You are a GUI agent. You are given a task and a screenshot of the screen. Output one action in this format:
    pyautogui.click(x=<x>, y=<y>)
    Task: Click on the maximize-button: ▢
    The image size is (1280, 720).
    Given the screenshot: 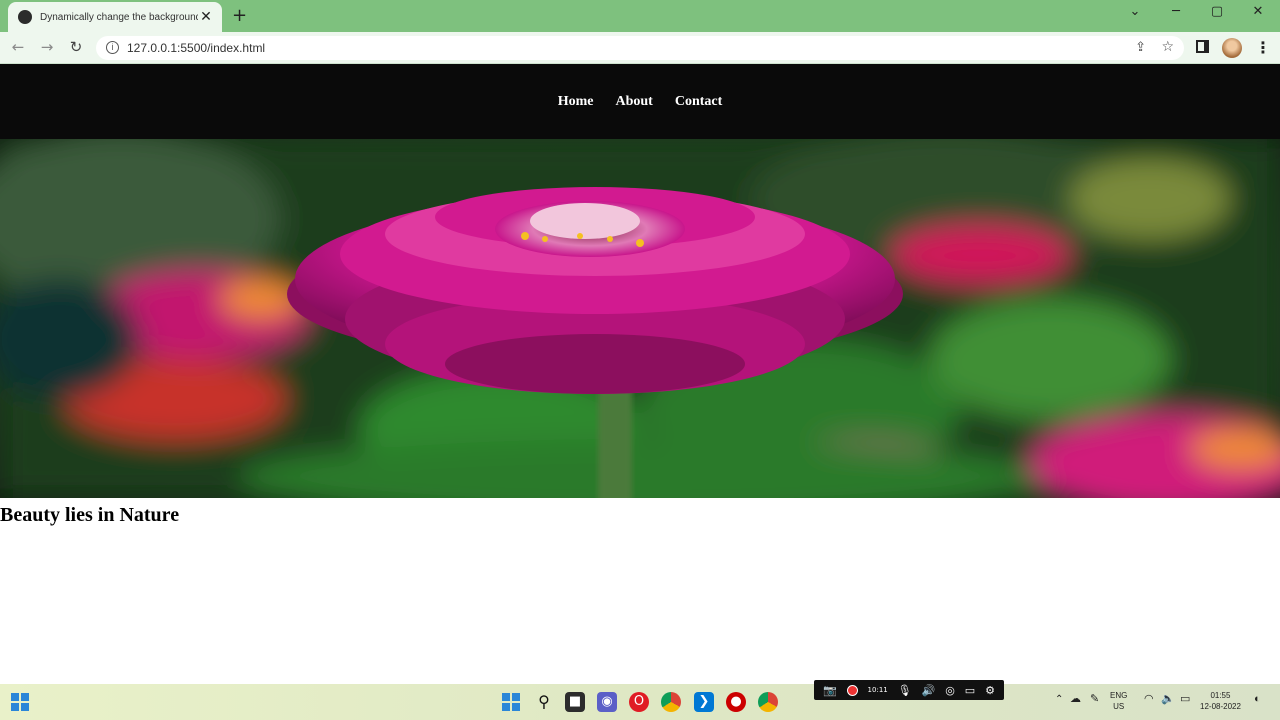 What is the action you would take?
    pyautogui.click(x=1217, y=14)
    